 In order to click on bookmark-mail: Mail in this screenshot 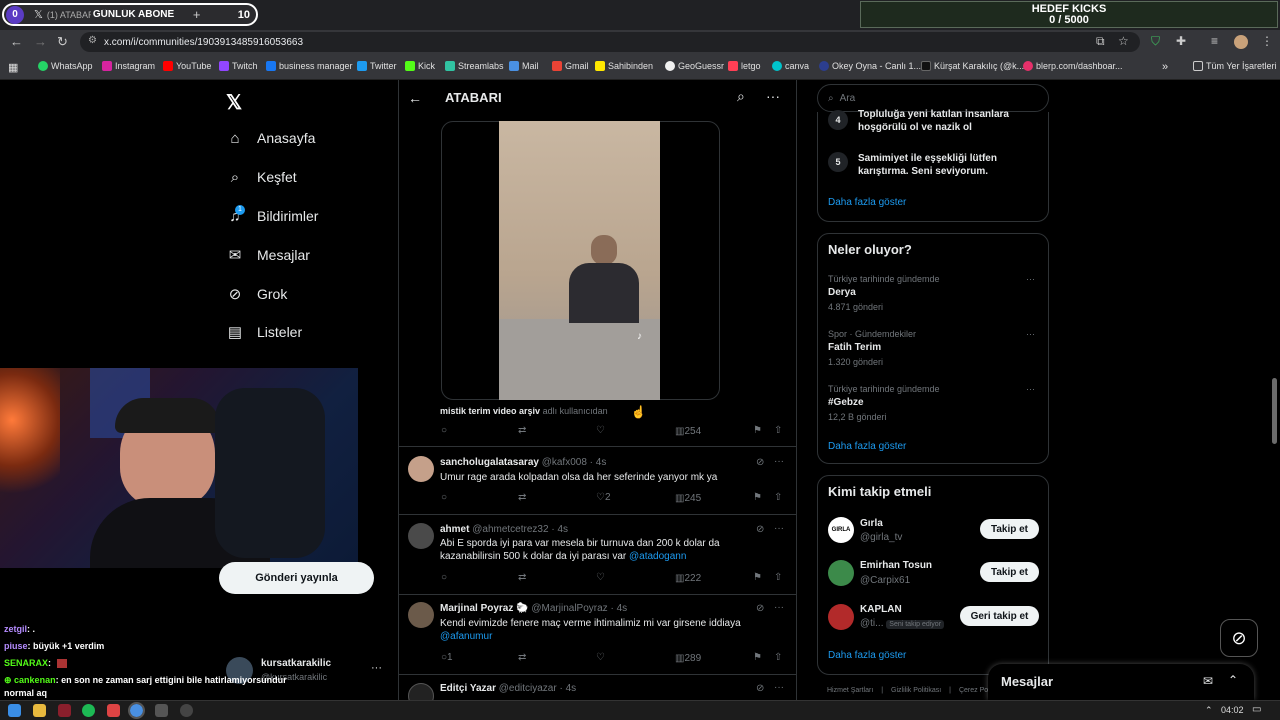, I will do `click(524, 66)`.